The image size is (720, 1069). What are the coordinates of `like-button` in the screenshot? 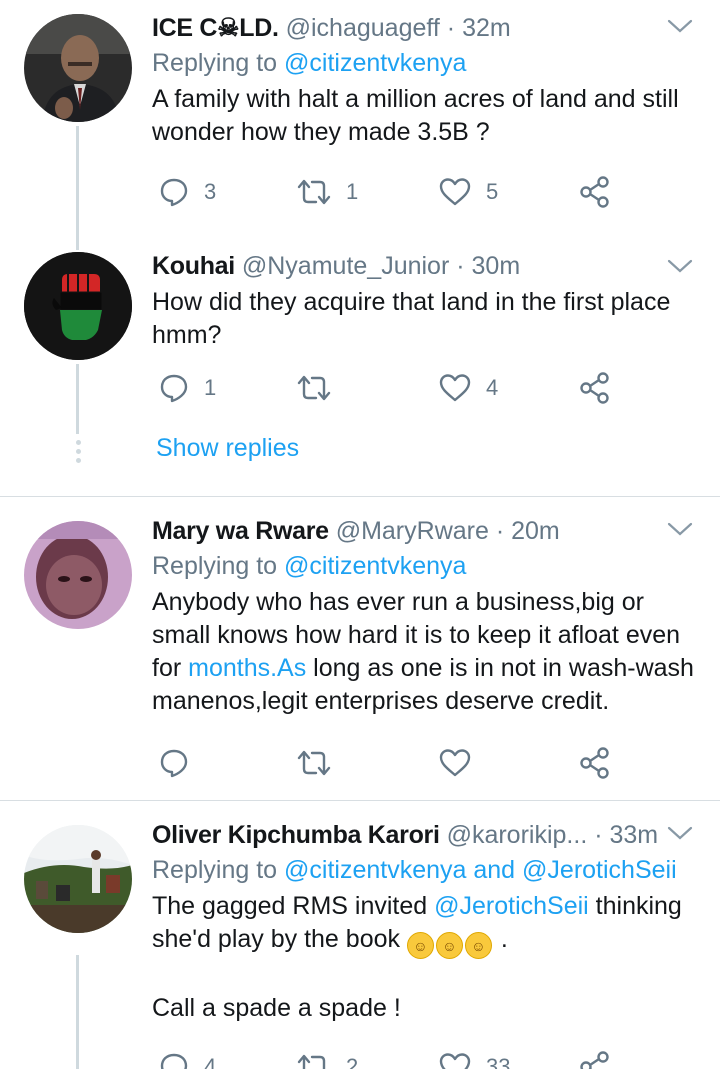 It's located at (455, 763).